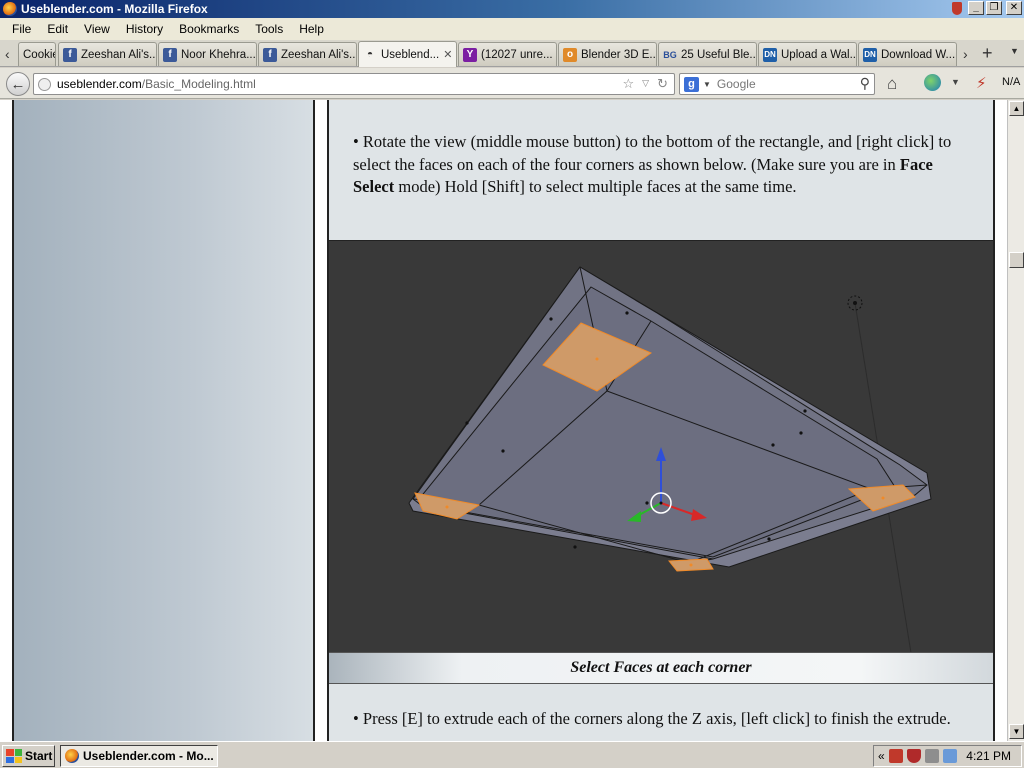 The width and height of the screenshot is (1024, 768). What do you see at coordinates (269, 29) in the screenshot?
I see `menu-tools: Tools` at bounding box center [269, 29].